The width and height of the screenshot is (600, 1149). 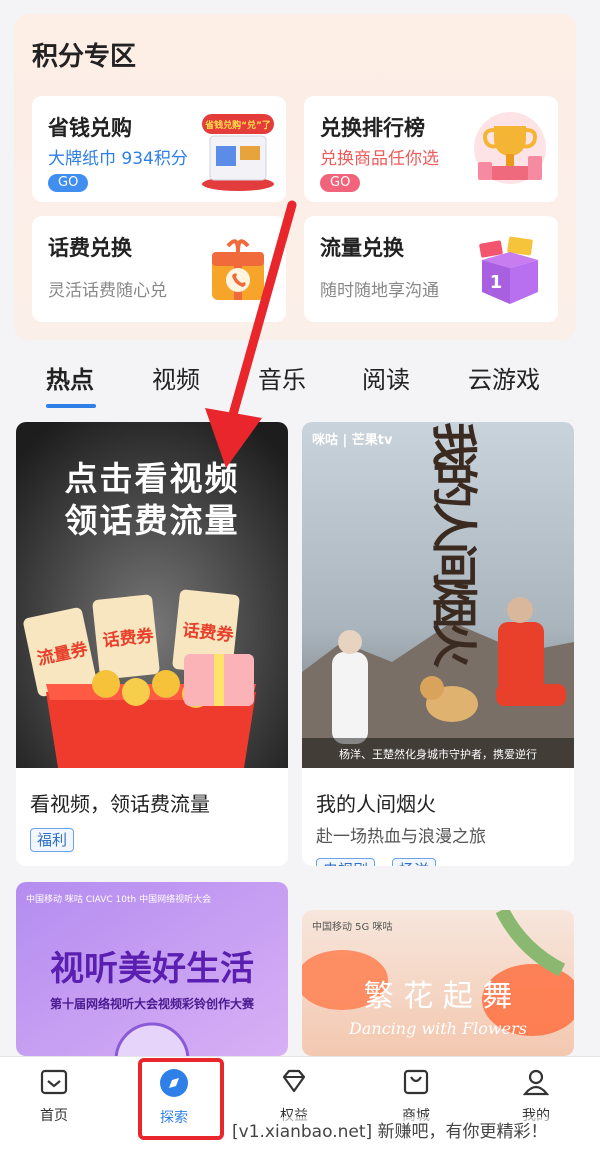 I want to click on contest-logos: 中国移动 咪咕 CIAVC 10th 中国网络视听大会, so click(x=118, y=899).